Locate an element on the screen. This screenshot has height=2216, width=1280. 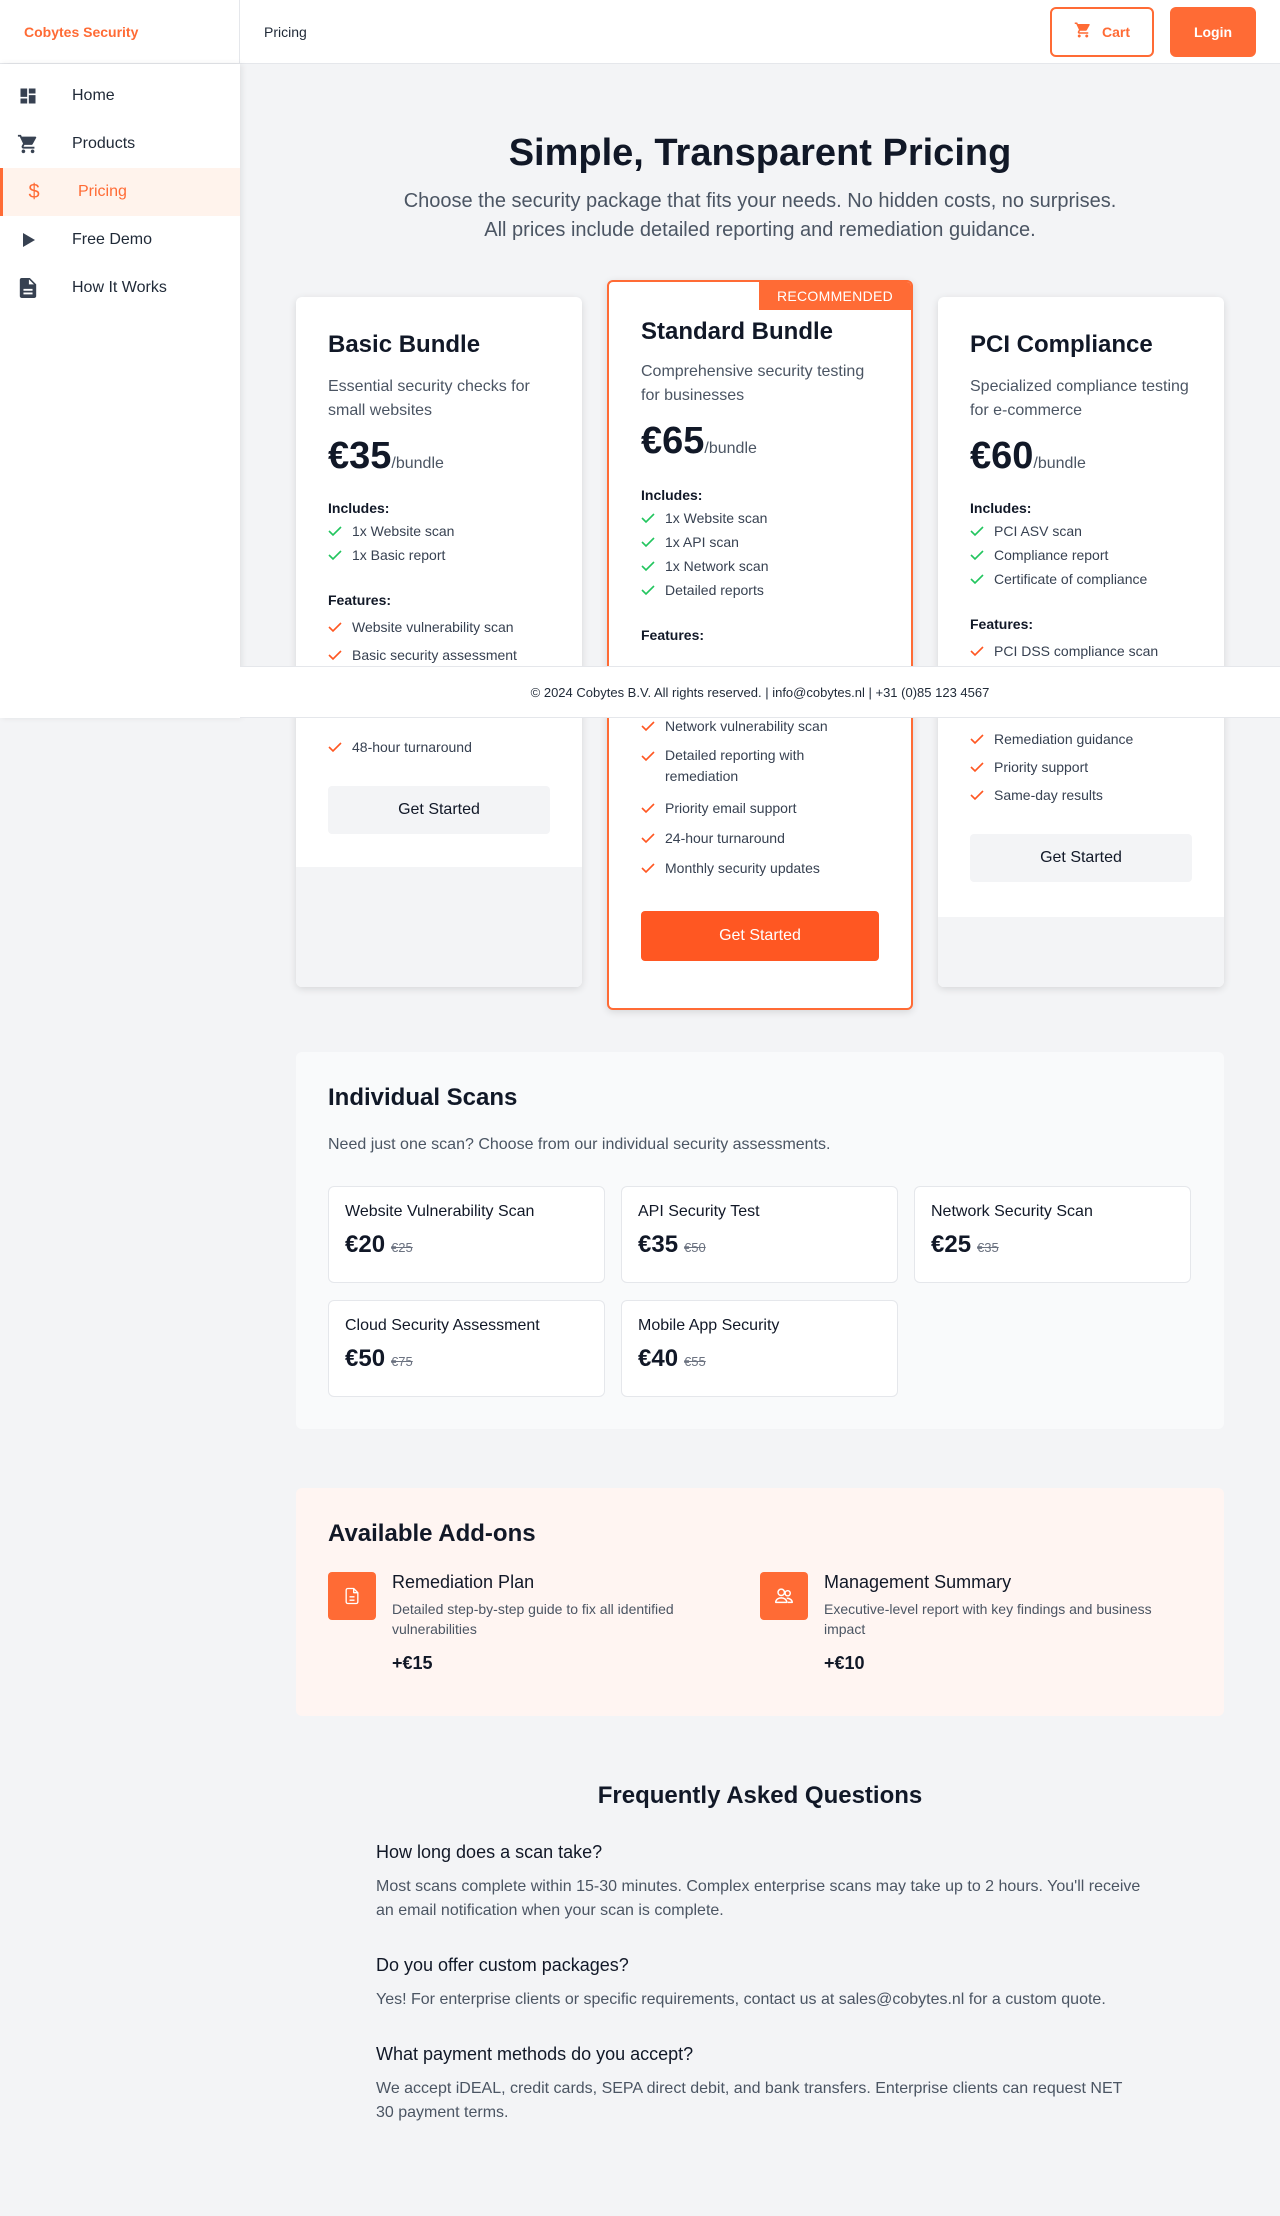
list-item-text: Monthly security updates is located at coordinates (742, 868).